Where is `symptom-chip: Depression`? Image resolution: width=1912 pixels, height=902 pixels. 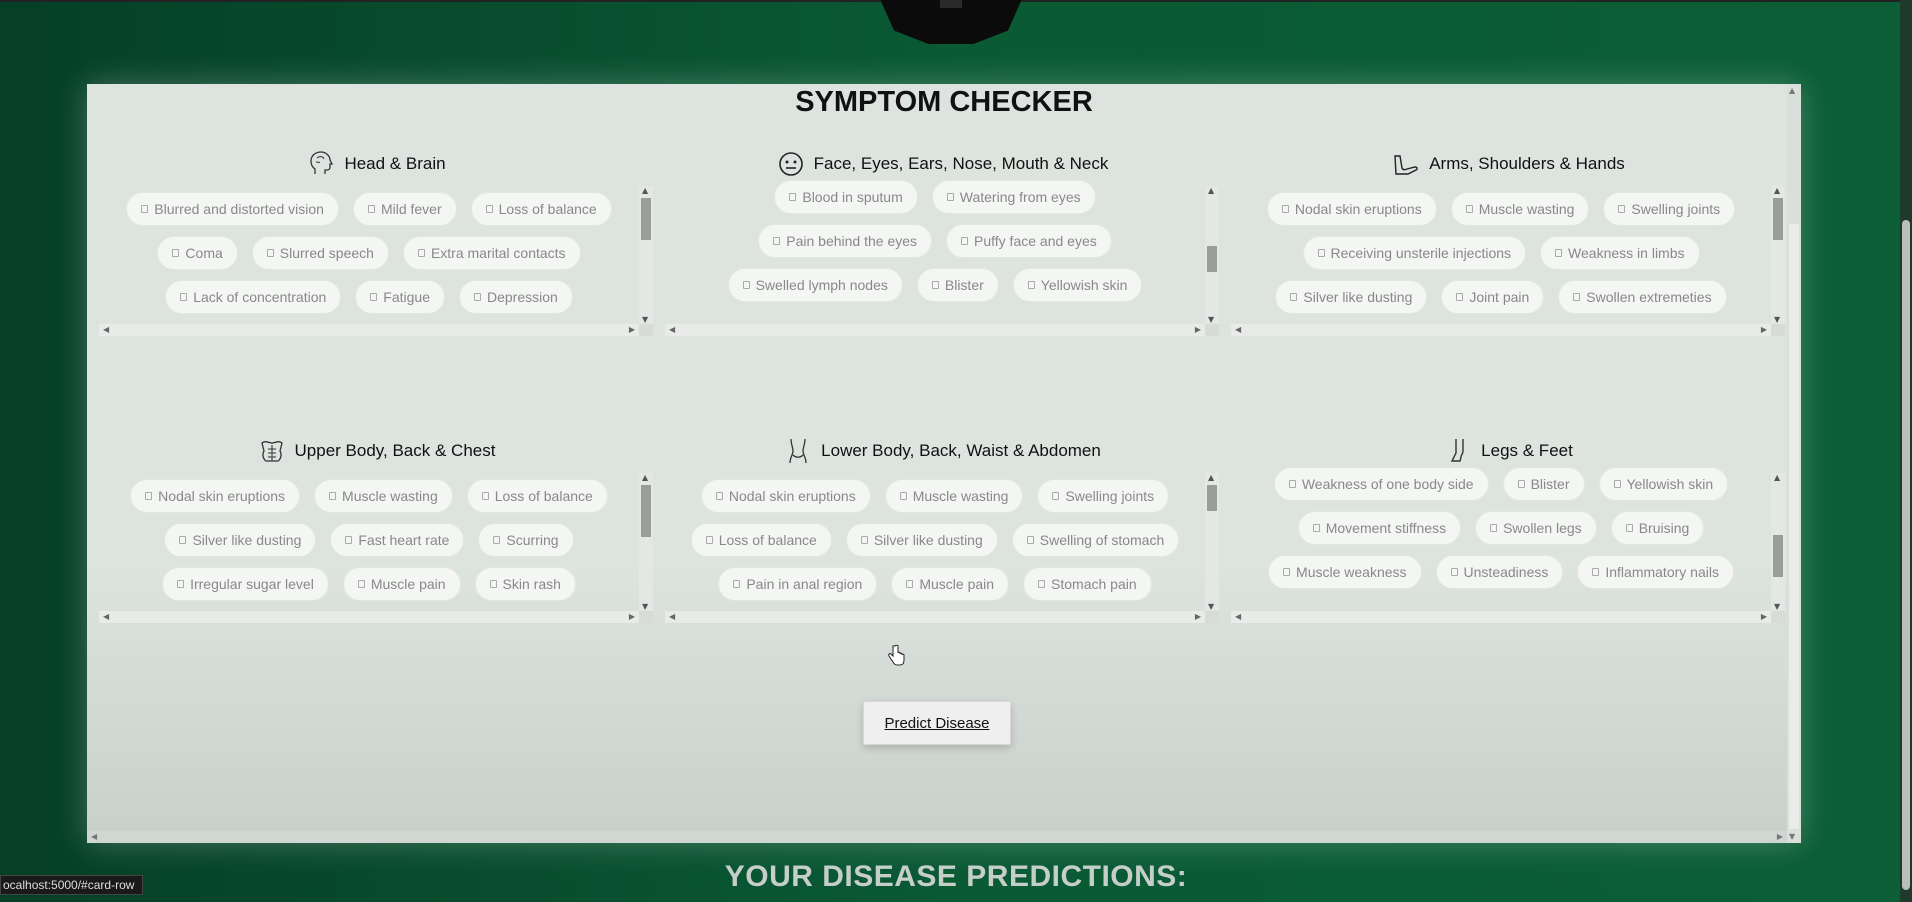
symptom-chip: Depression is located at coordinates (515, 297).